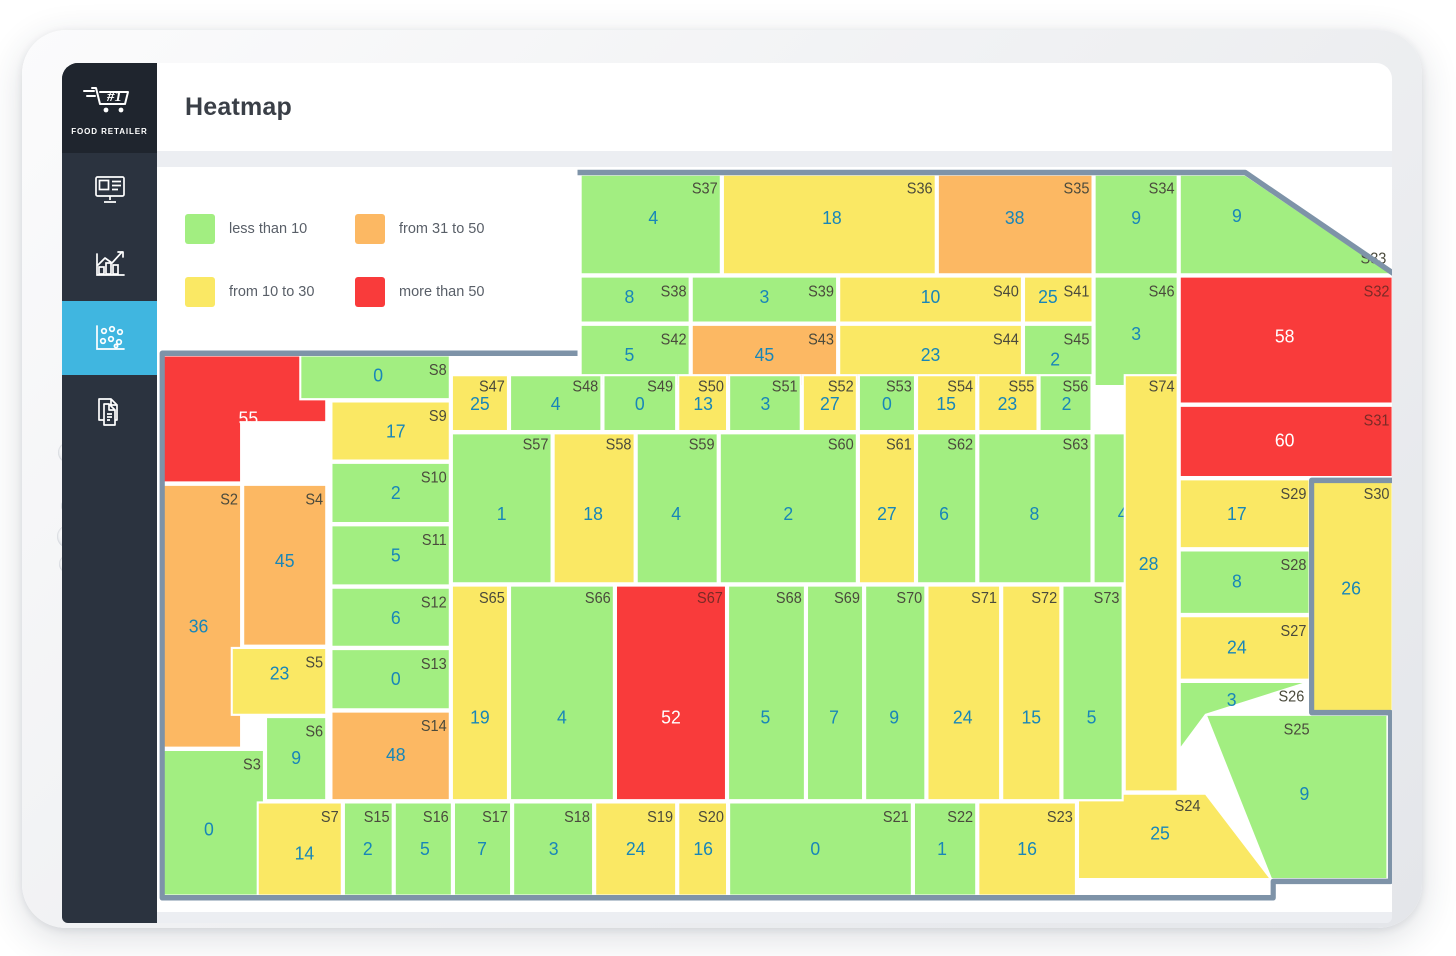 This screenshot has width=1456, height=956. What do you see at coordinates (296, 758) in the screenshot?
I see `heatmap-cell-value-s6: 9` at bounding box center [296, 758].